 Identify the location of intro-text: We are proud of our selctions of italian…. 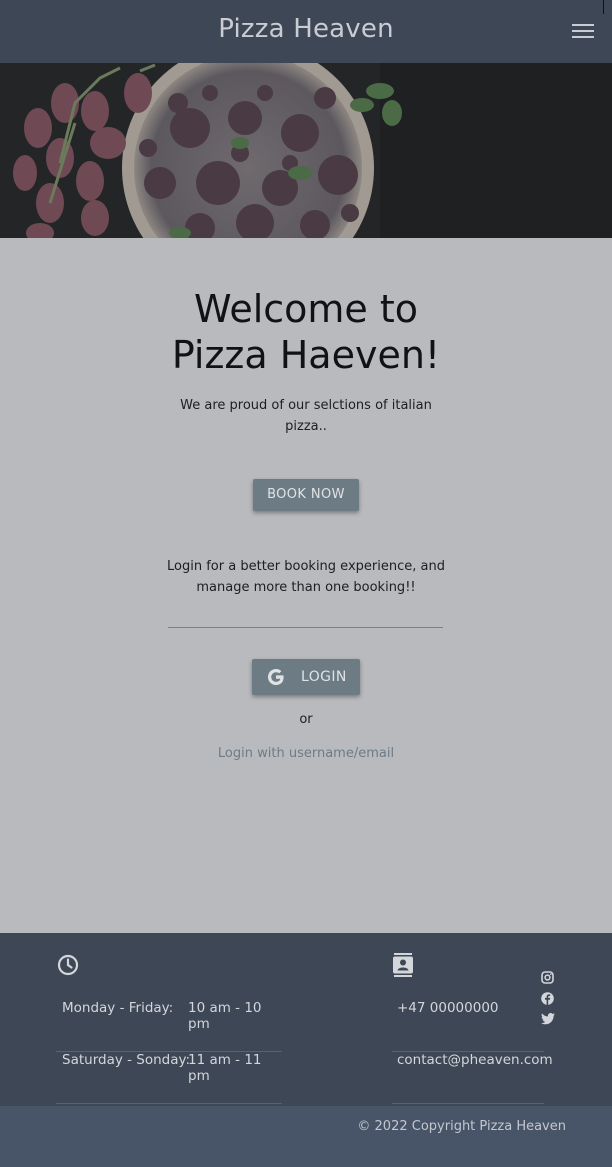
(306, 416).